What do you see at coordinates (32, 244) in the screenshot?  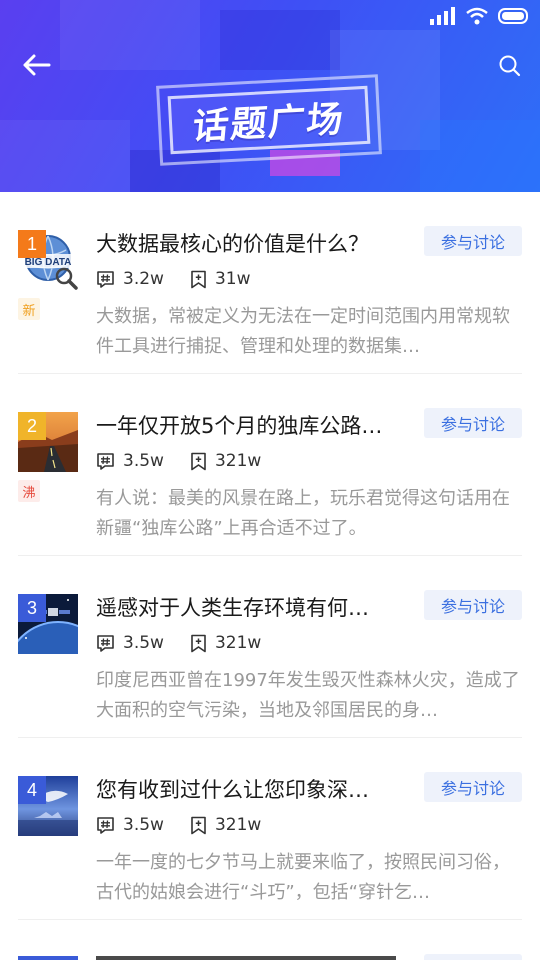 I see `rank-badge: 1` at bounding box center [32, 244].